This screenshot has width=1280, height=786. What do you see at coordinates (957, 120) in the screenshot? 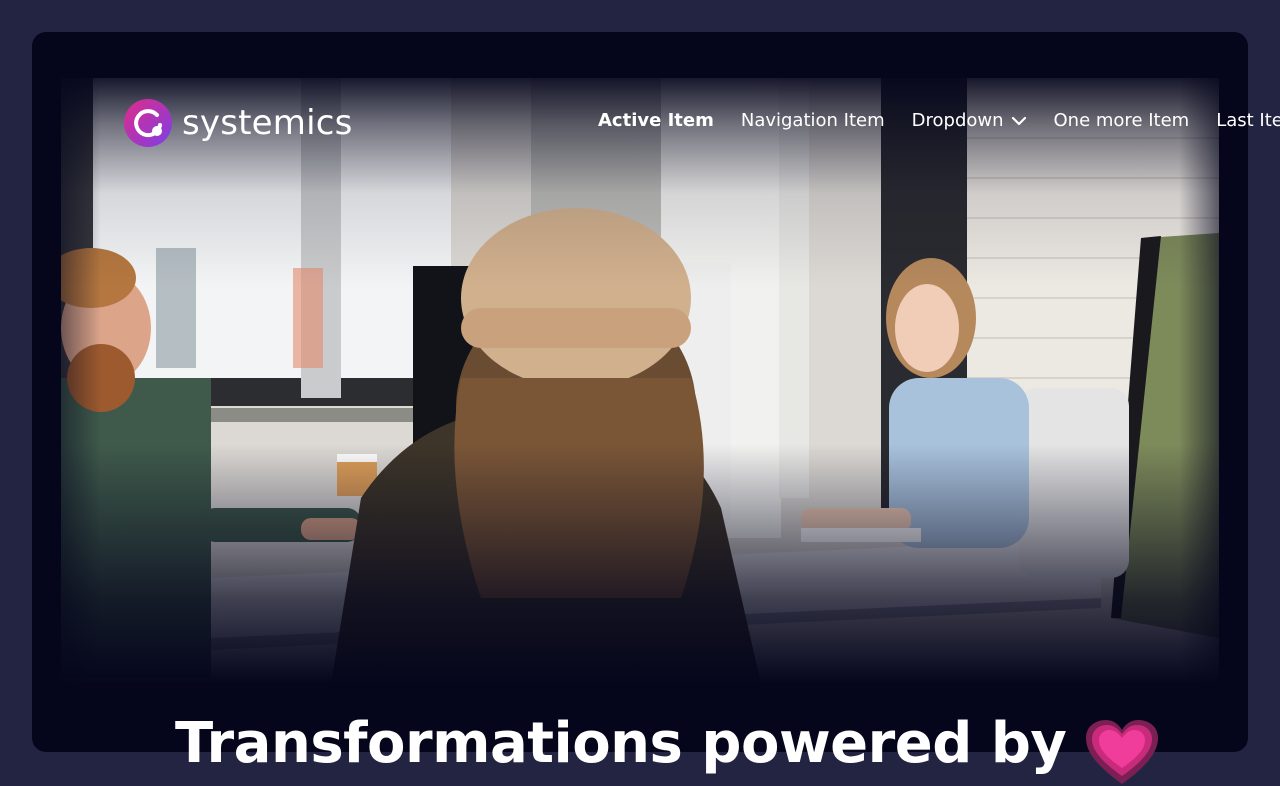
I see `nav-item-dropdown-label: Dropdown` at bounding box center [957, 120].